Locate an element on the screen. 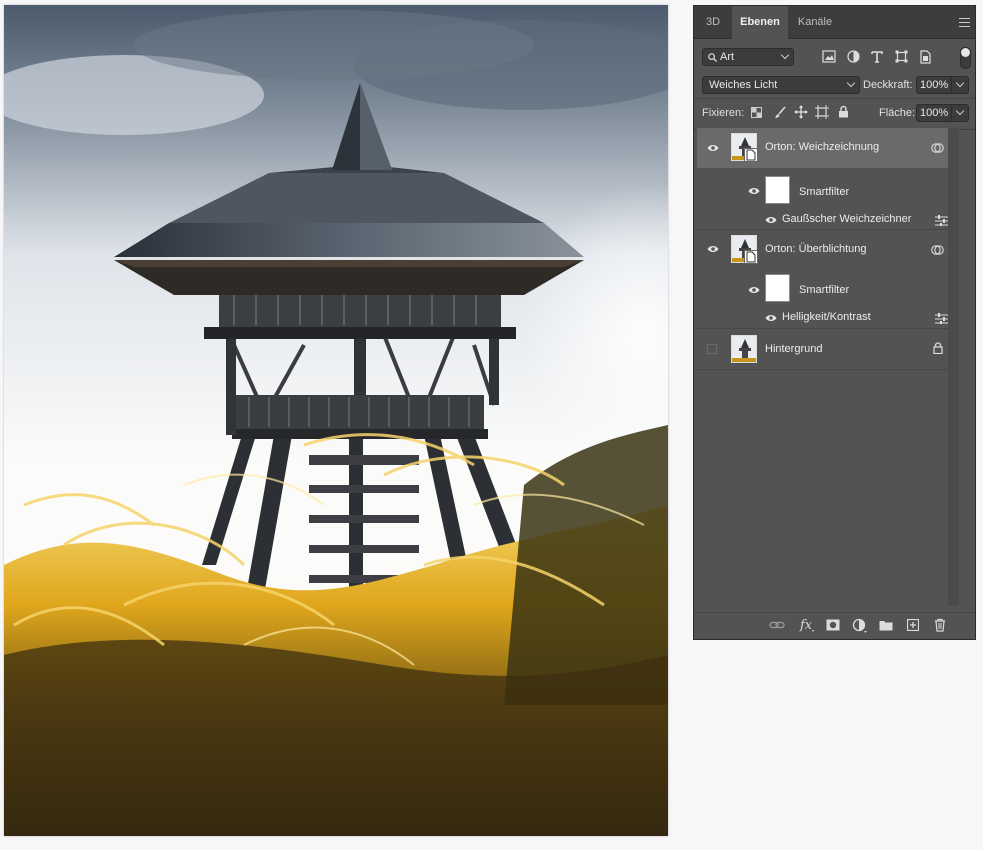 The width and height of the screenshot is (983, 850). new-layer-icon is located at coordinates (913, 625).